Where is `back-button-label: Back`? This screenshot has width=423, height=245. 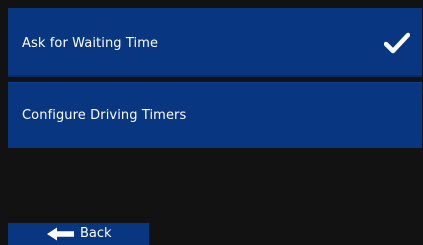
back-button-label: Back is located at coordinates (96, 233).